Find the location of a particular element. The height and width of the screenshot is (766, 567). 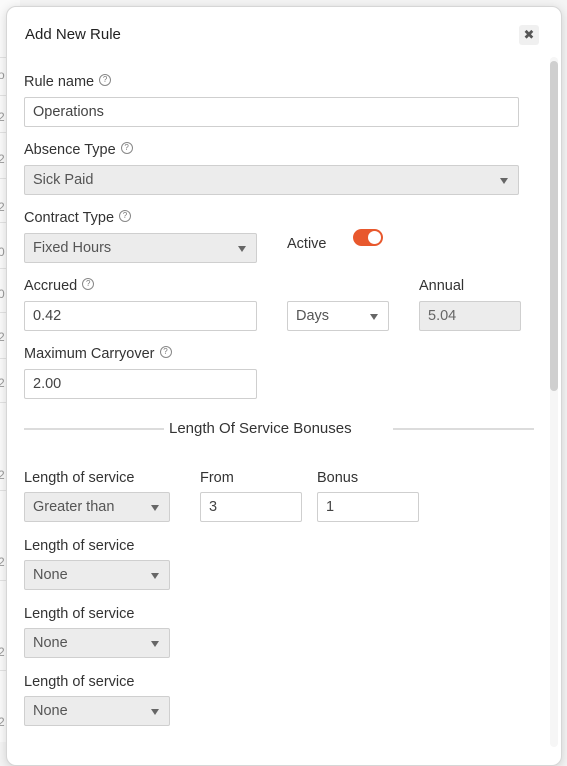

bonus-label: Bonus is located at coordinates (338, 478).